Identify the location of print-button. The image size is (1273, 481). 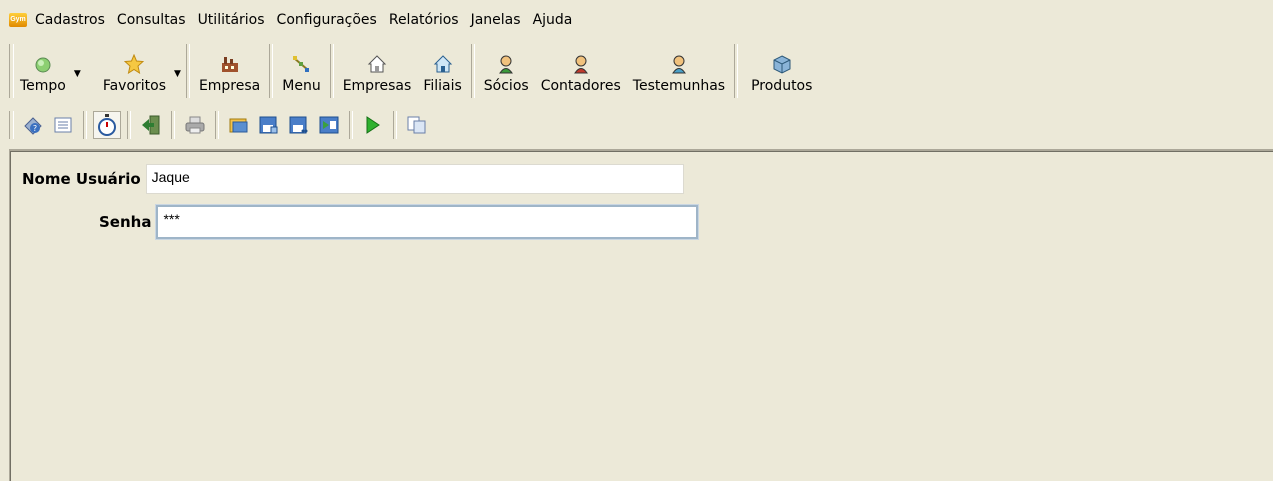
(195, 125).